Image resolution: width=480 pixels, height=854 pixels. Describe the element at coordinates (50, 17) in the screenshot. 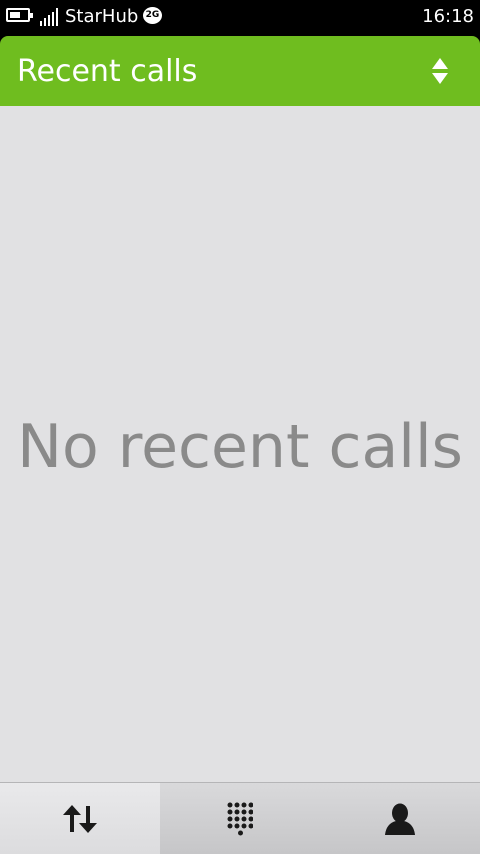

I see `signal-strength-icon` at that location.